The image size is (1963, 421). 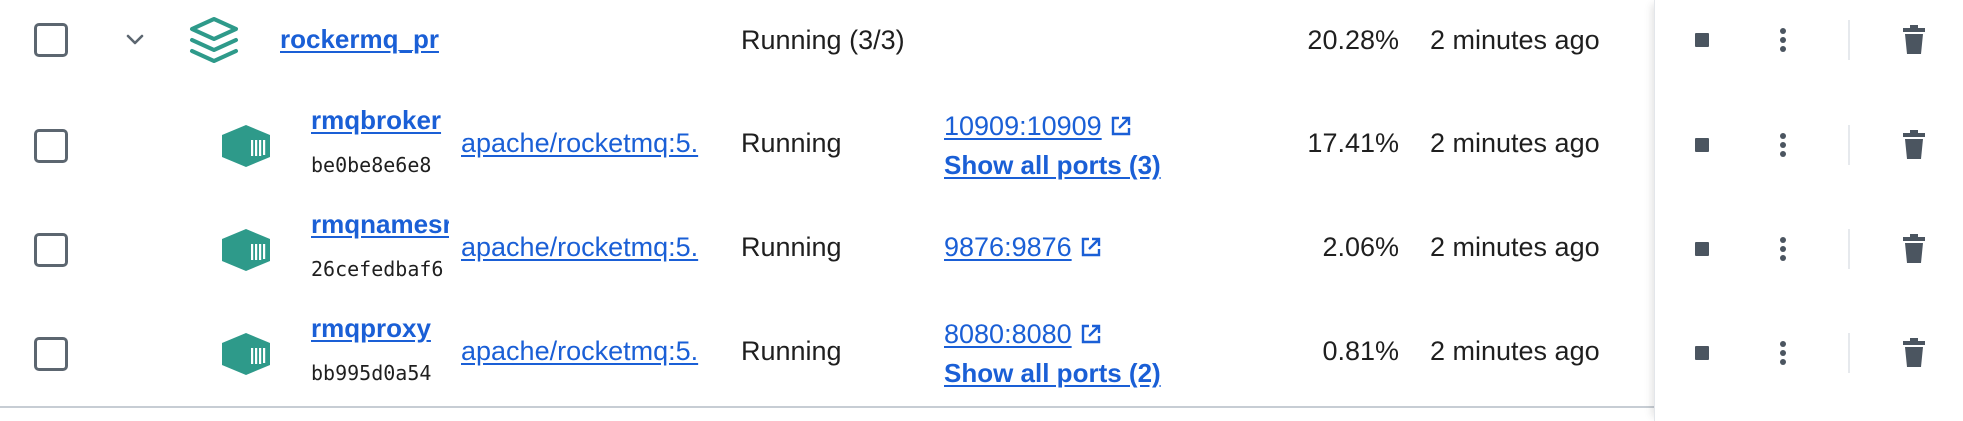 I want to click on port-label: 9876:9876, so click(x=1008, y=247).